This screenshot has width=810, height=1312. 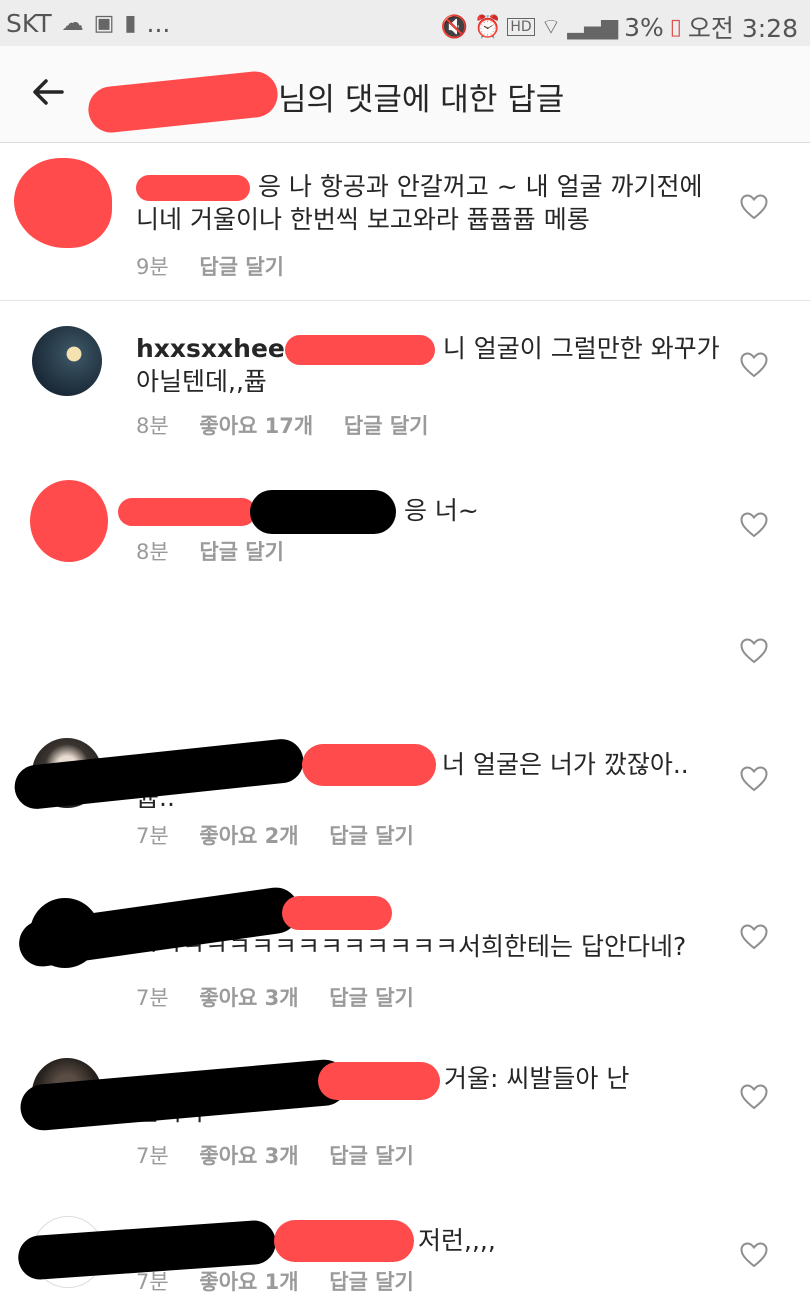 I want to click on comment-text-line1: 거울: 씨발들아 난, so click(x=537, y=1078).